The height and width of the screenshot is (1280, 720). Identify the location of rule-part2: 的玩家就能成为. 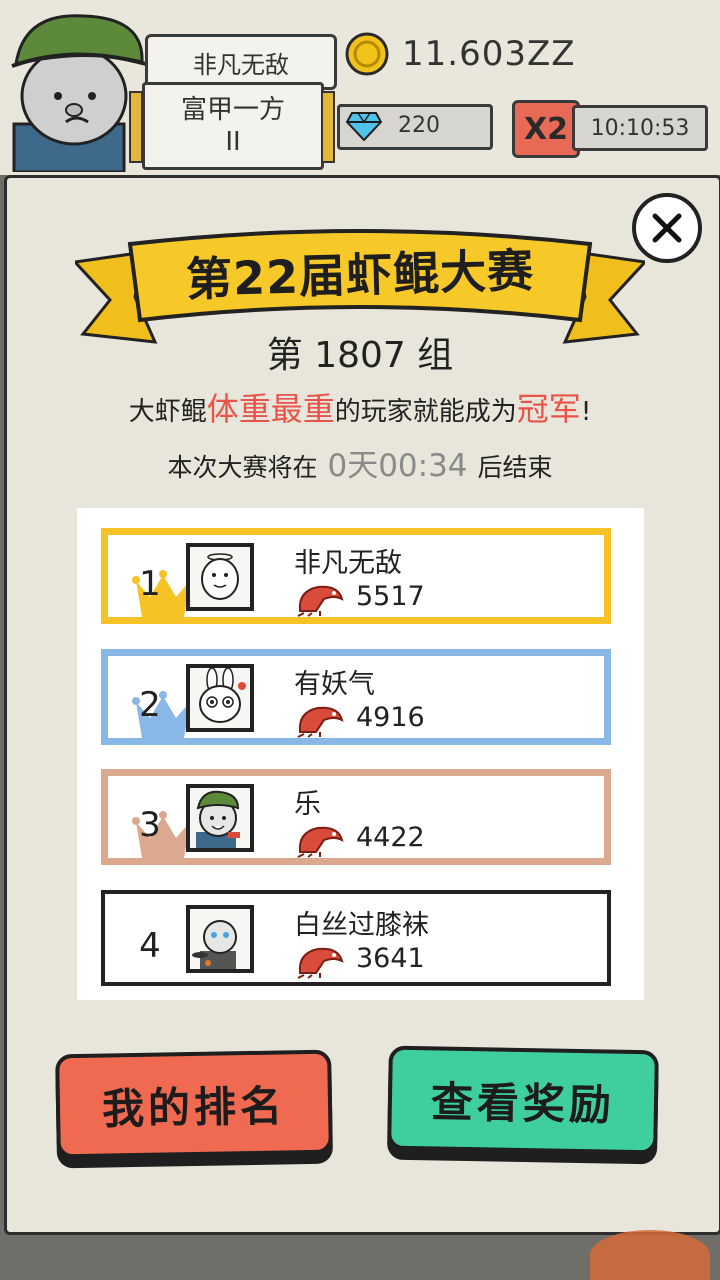
(425, 412).